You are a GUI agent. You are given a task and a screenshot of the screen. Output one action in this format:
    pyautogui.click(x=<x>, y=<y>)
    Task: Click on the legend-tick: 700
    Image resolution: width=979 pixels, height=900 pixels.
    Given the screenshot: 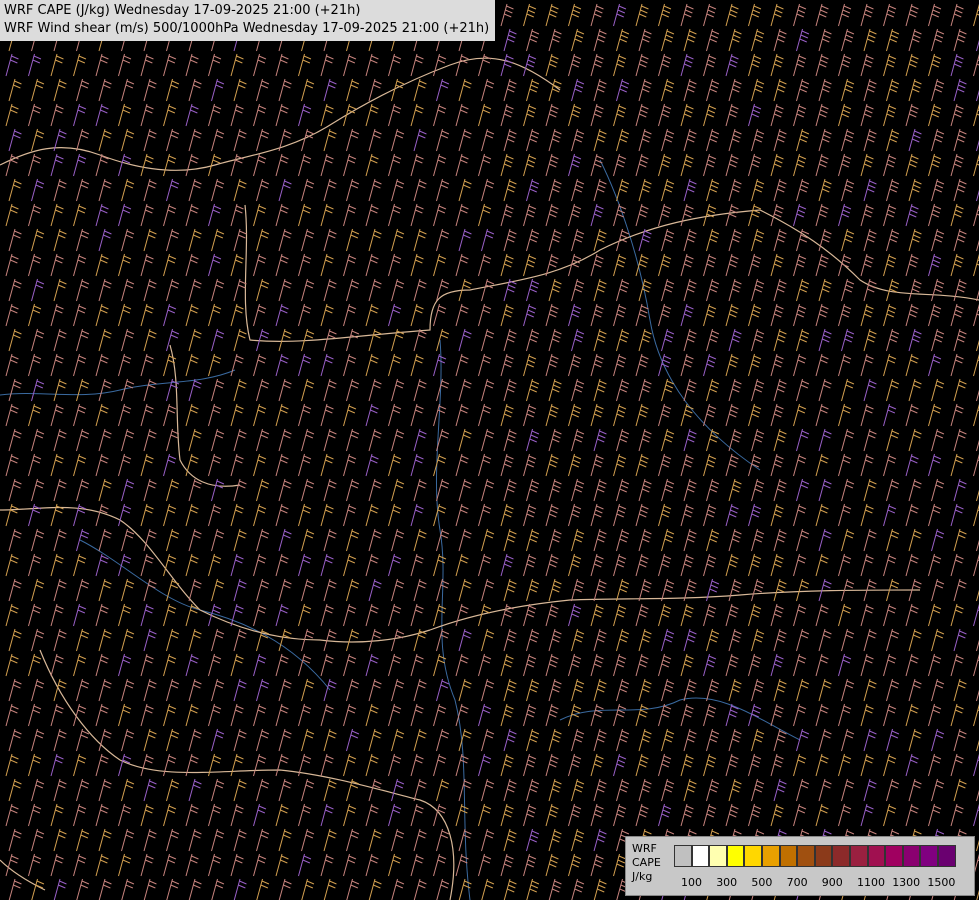 What is the action you would take?
    pyautogui.click(x=797, y=882)
    